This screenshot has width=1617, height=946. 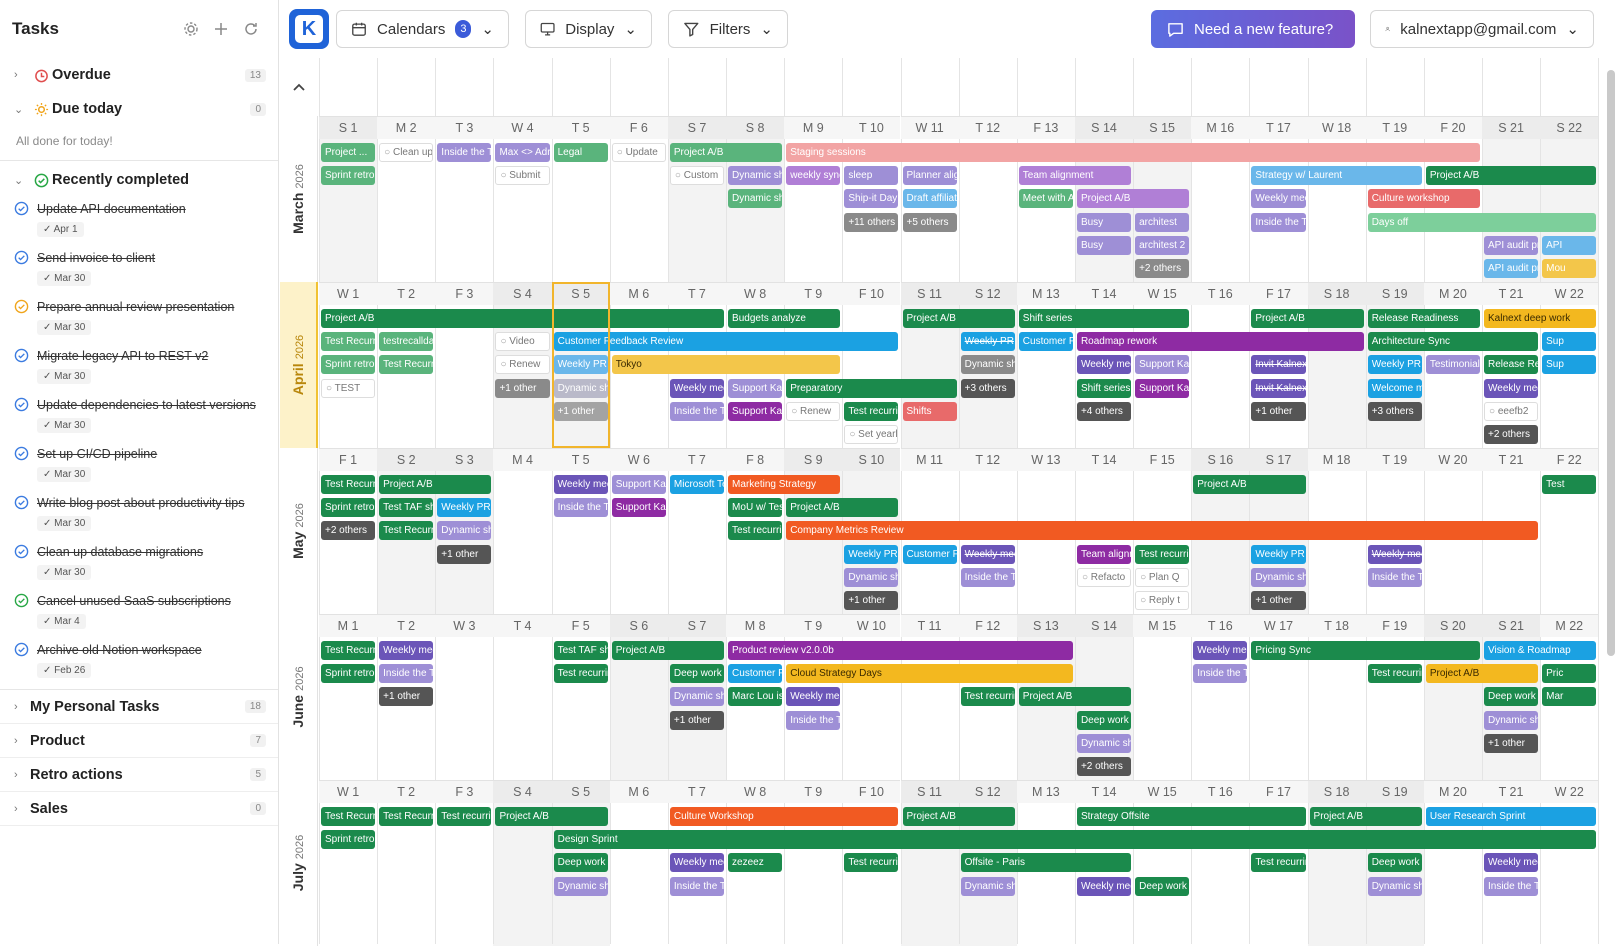 What do you see at coordinates (464, 459) in the screenshot?
I see `day-header: S 3` at bounding box center [464, 459].